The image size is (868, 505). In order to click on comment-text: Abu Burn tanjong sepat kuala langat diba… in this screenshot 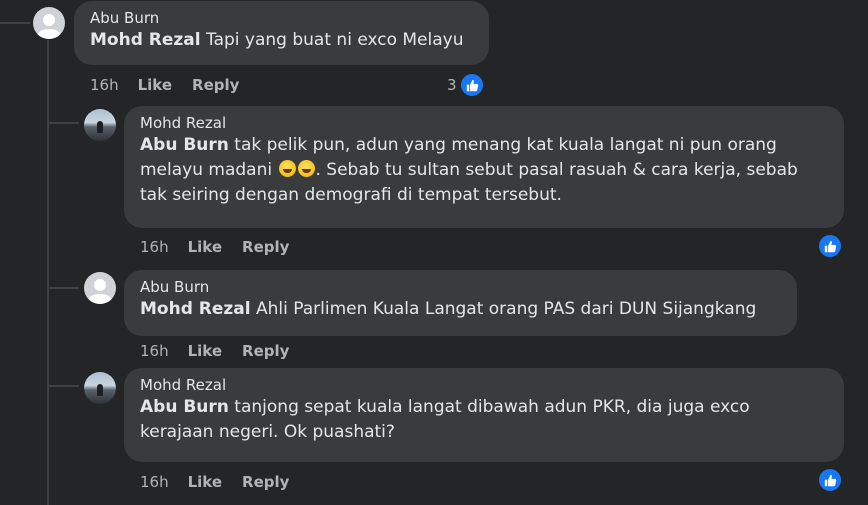, I will do `click(485, 407)`.